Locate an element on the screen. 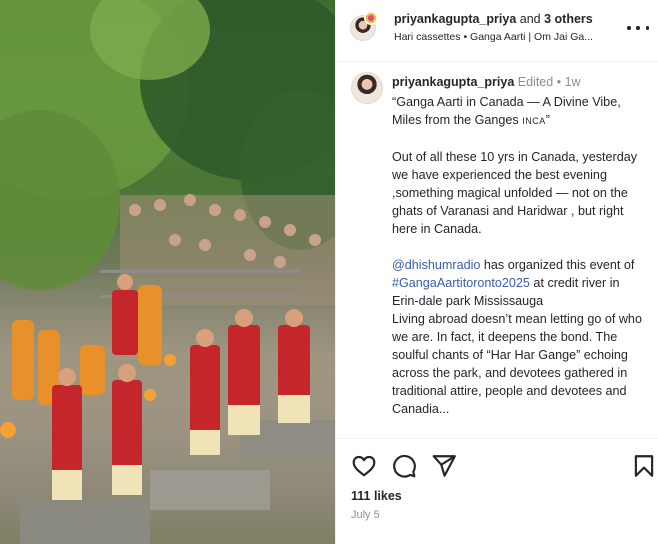 This screenshot has width=658, height=544. caption-username: priyankagupta_priya is located at coordinates (453, 82).